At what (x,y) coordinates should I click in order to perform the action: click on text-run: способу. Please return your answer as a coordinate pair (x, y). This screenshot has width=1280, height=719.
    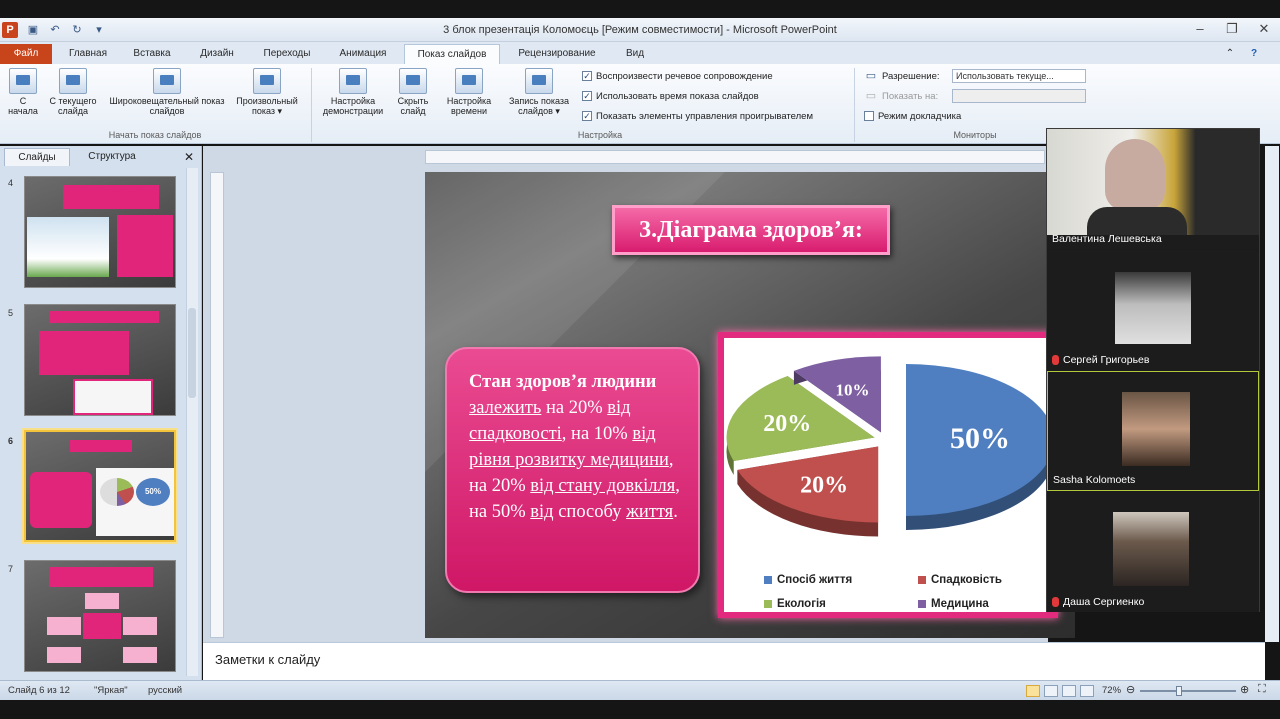
    Looking at the image, I should click on (590, 512).